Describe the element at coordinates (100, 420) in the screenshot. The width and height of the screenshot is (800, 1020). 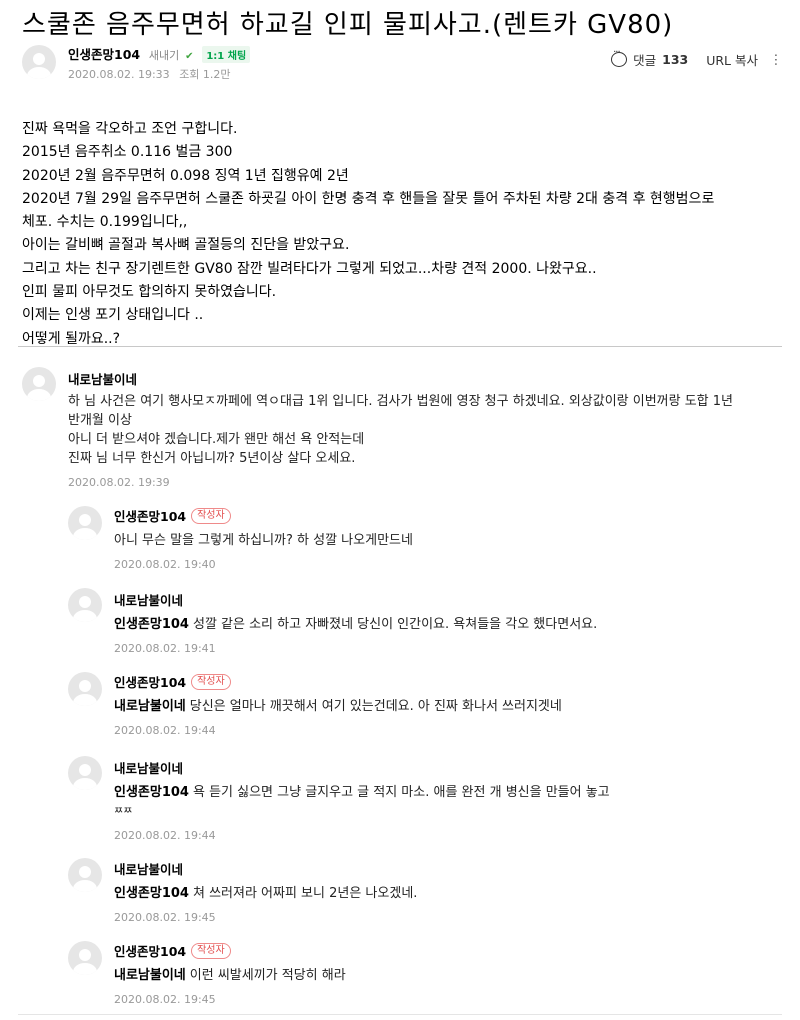
I see `comment-line: 반개월 이상` at that location.